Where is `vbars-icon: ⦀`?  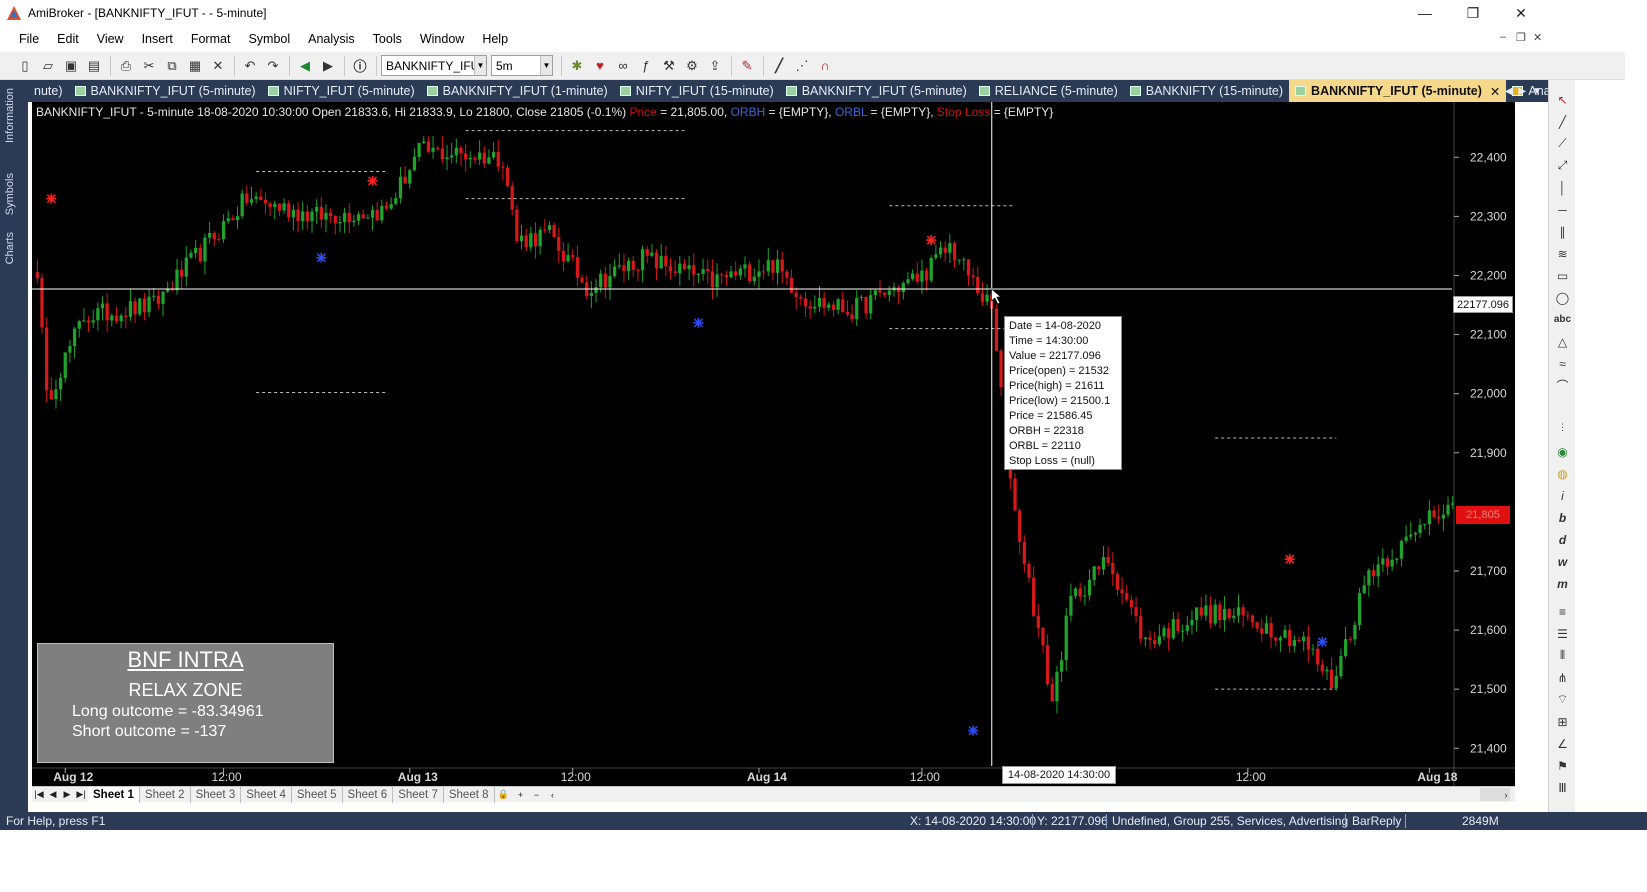
vbars-icon: ⦀ is located at coordinates (1562, 655).